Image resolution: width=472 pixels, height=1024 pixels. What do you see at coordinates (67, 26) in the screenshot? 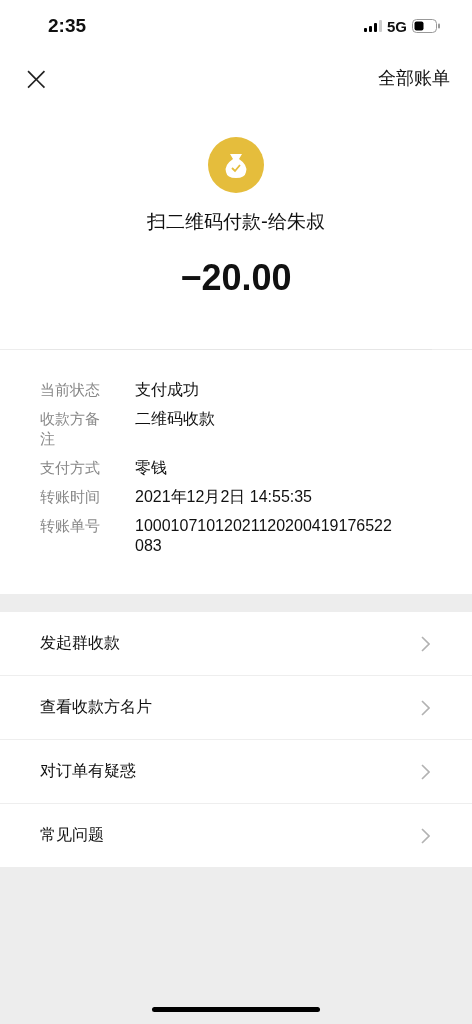
I see `status-time: 2:35` at bounding box center [67, 26].